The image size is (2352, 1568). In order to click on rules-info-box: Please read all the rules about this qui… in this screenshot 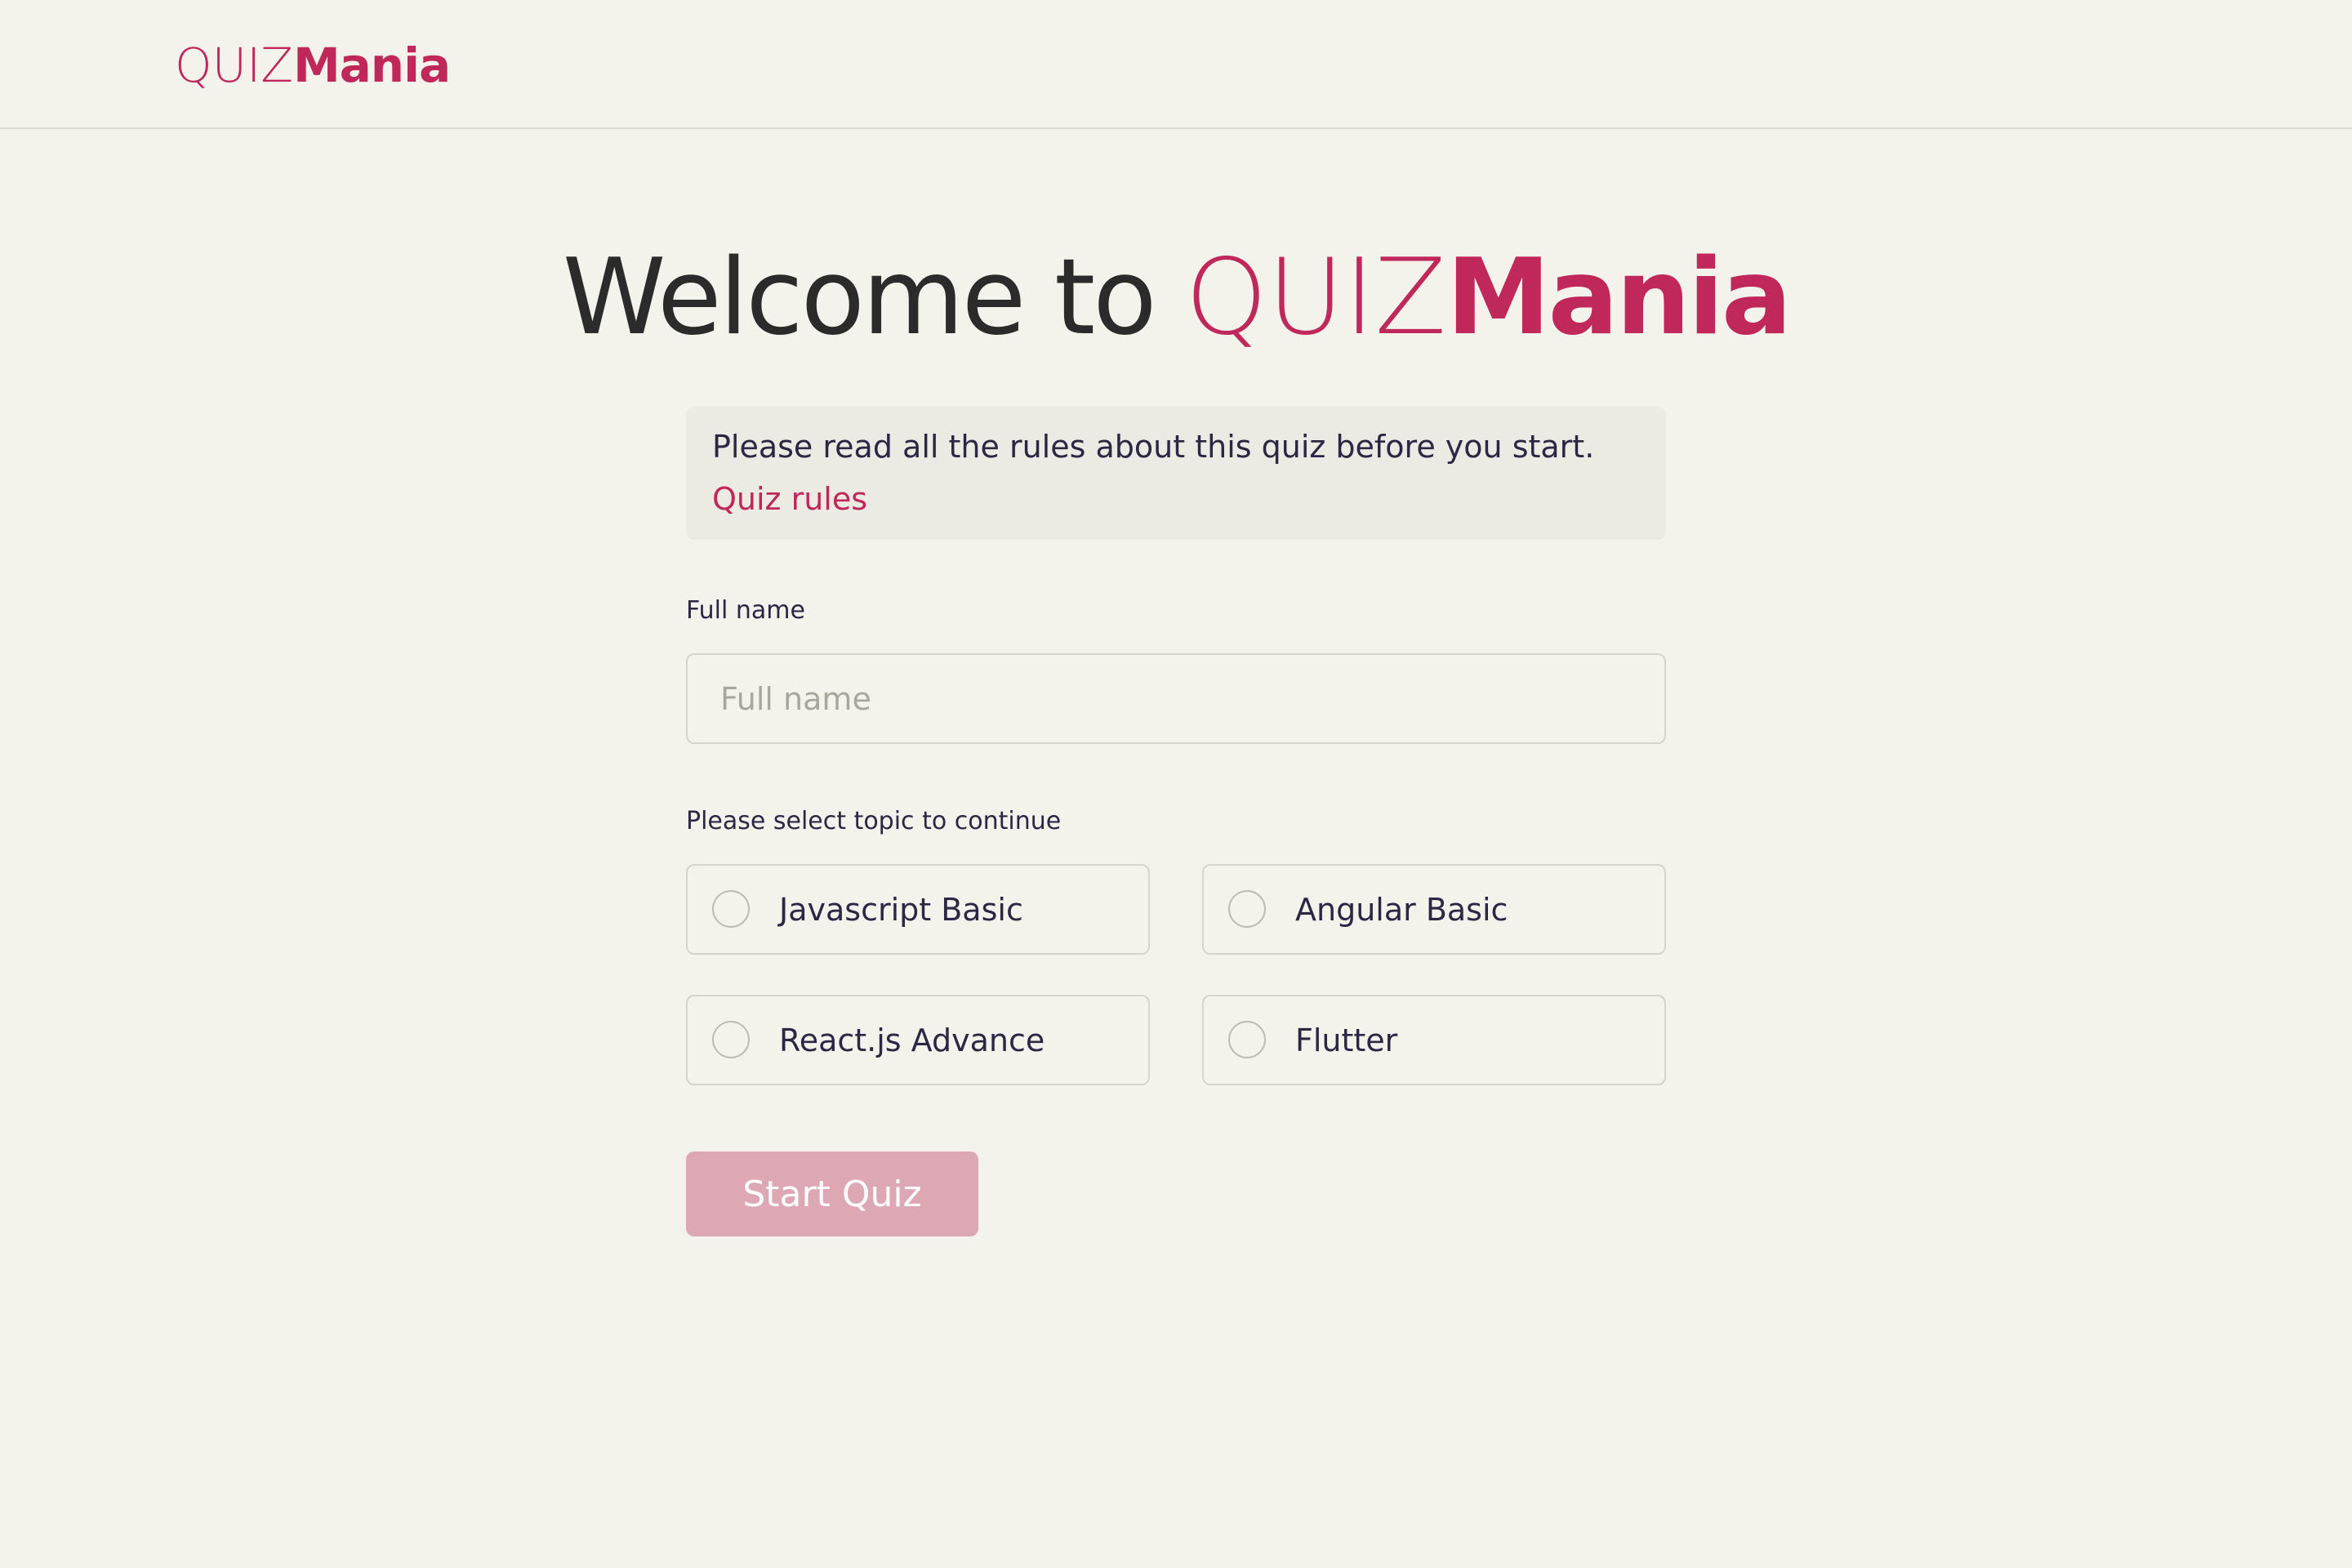, I will do `click(1176, 474)`.